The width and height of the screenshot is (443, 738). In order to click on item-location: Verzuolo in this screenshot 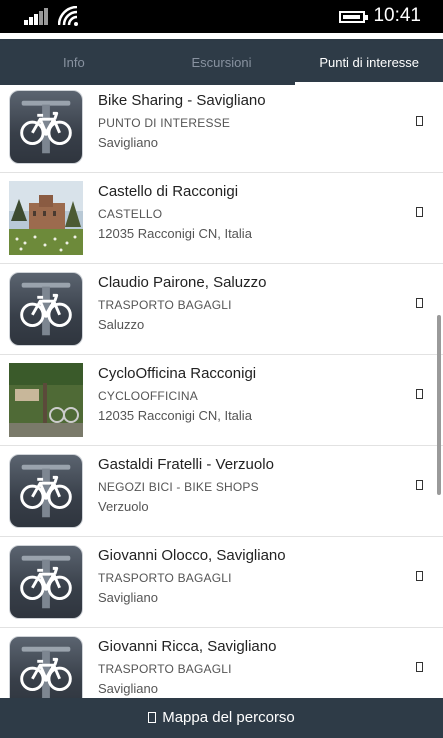, I will do `click(123, 506)`.